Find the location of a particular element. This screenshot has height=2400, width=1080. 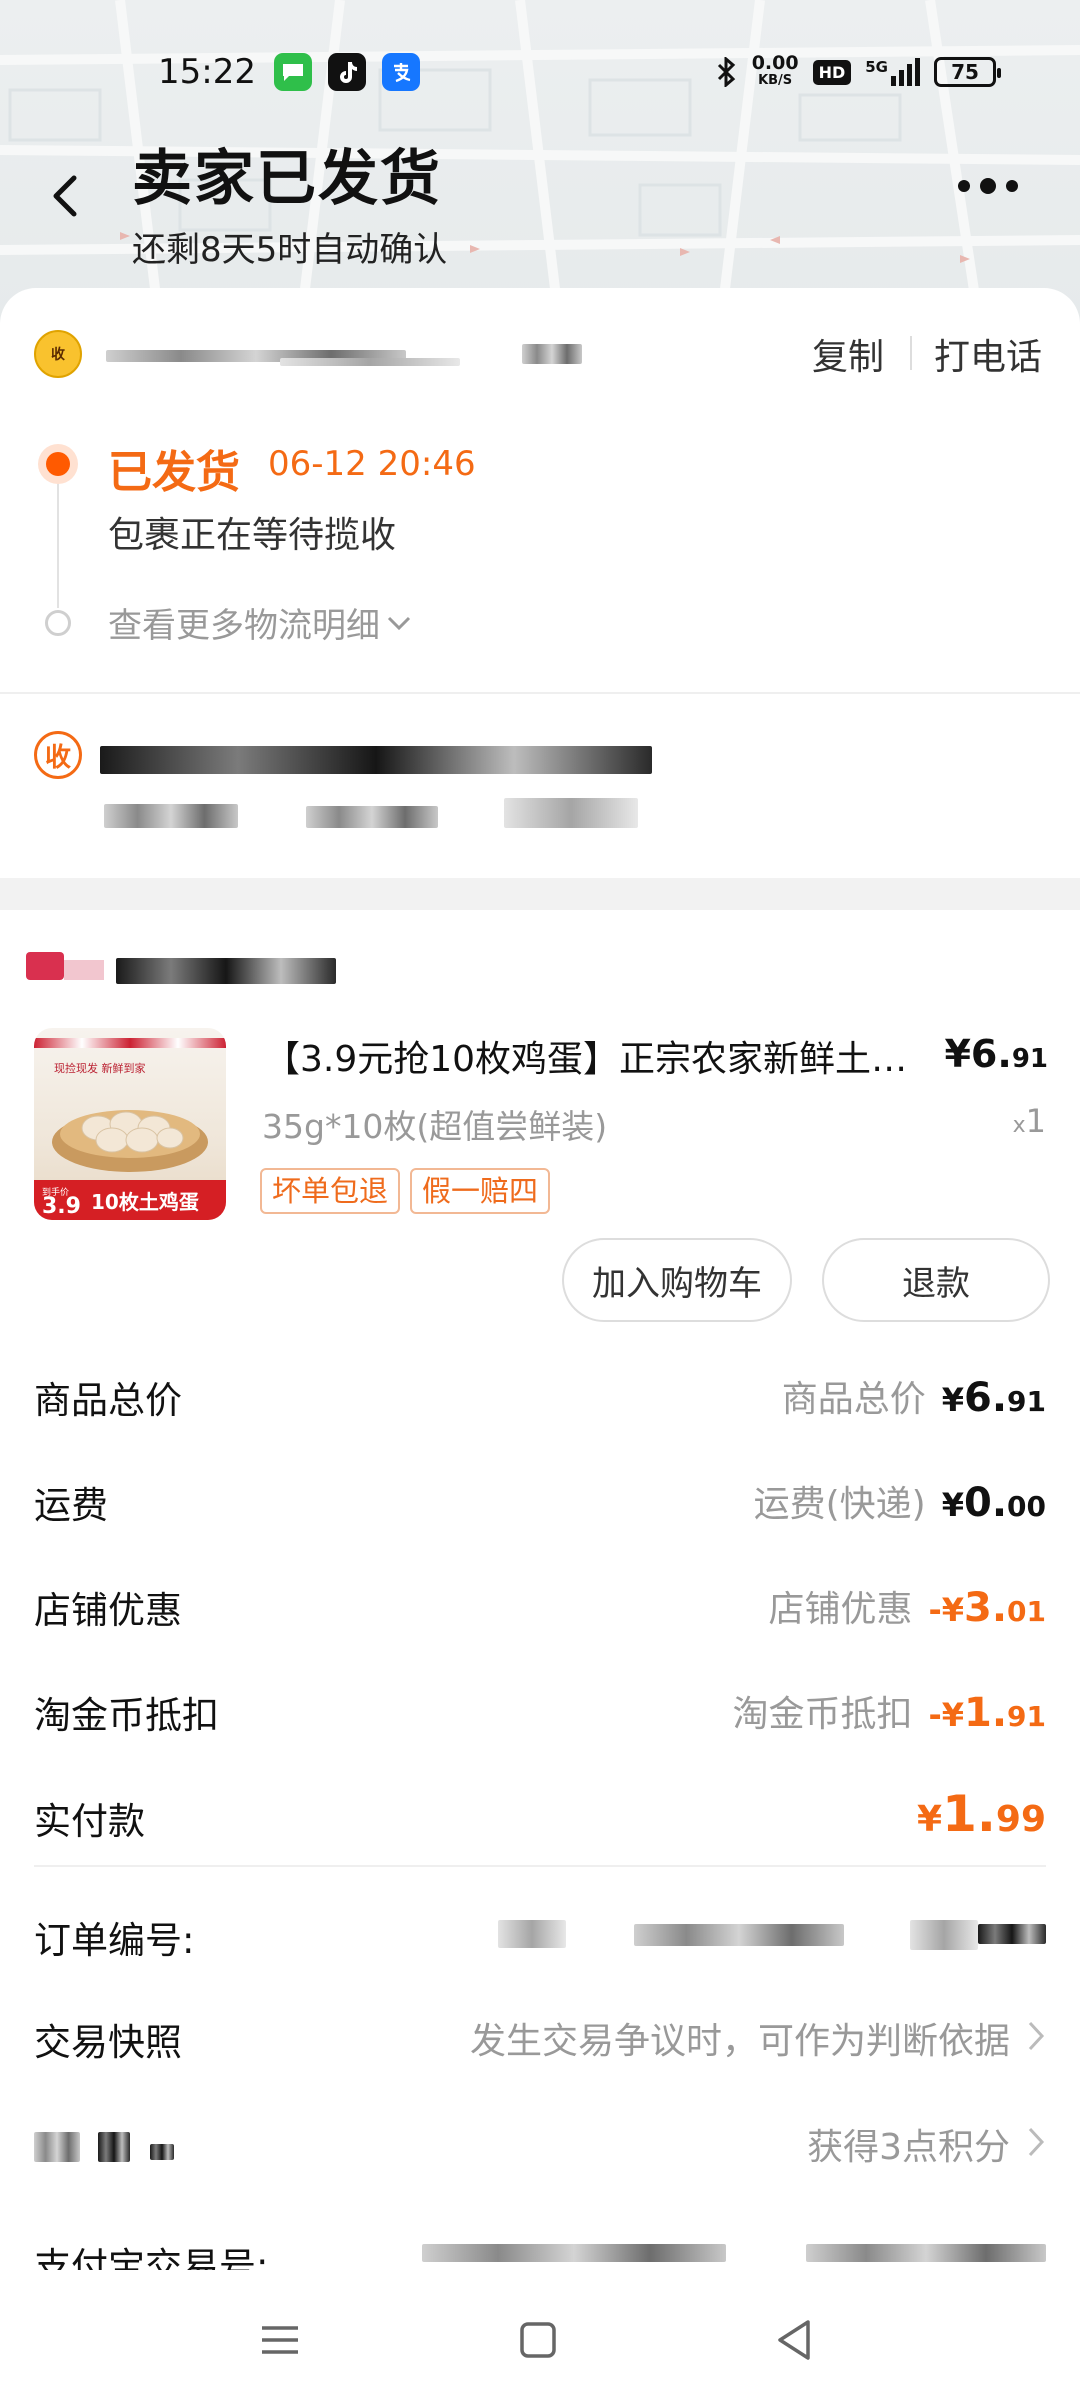

alipay-trade-number-label: 支付宝交易号: is located at coordinates (151, 2257).